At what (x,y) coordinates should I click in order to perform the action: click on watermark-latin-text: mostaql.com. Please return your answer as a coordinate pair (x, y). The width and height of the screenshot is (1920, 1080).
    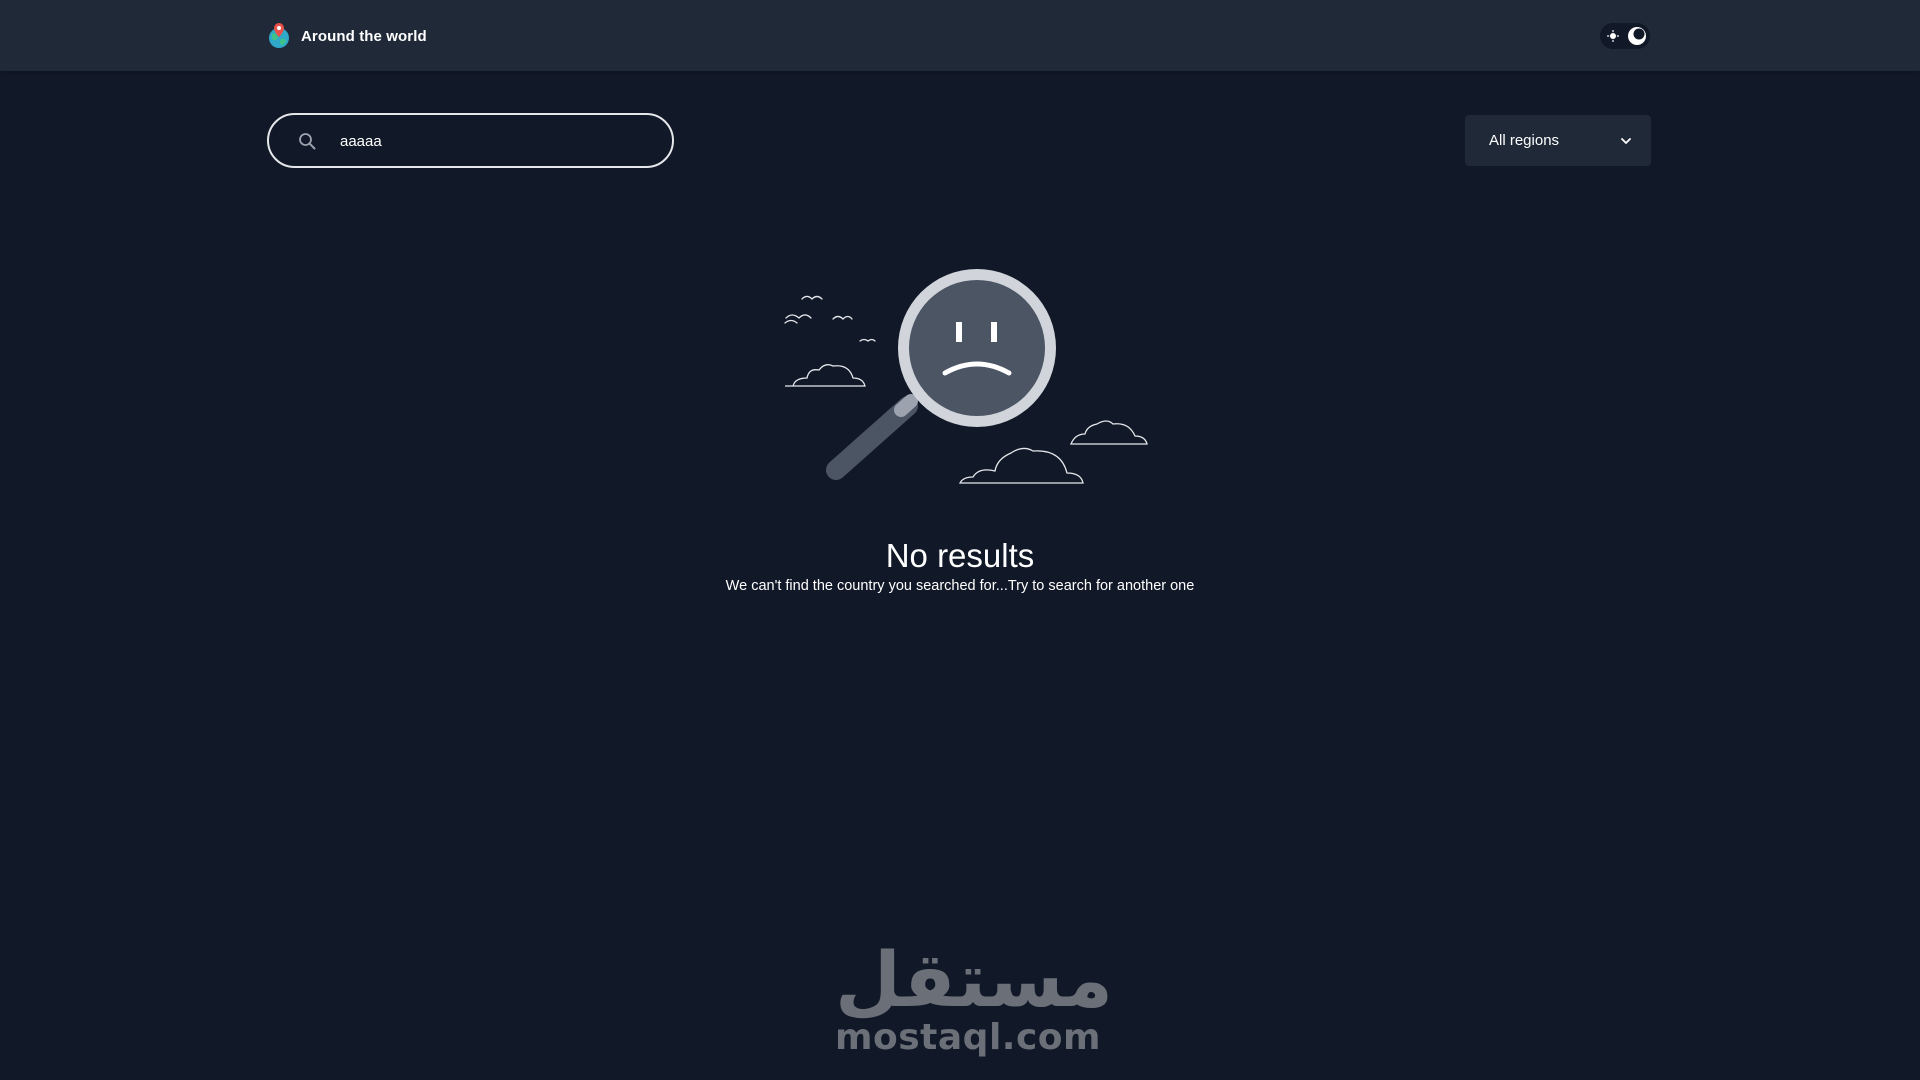
    Looking at the image, I should click on (968, 1037).